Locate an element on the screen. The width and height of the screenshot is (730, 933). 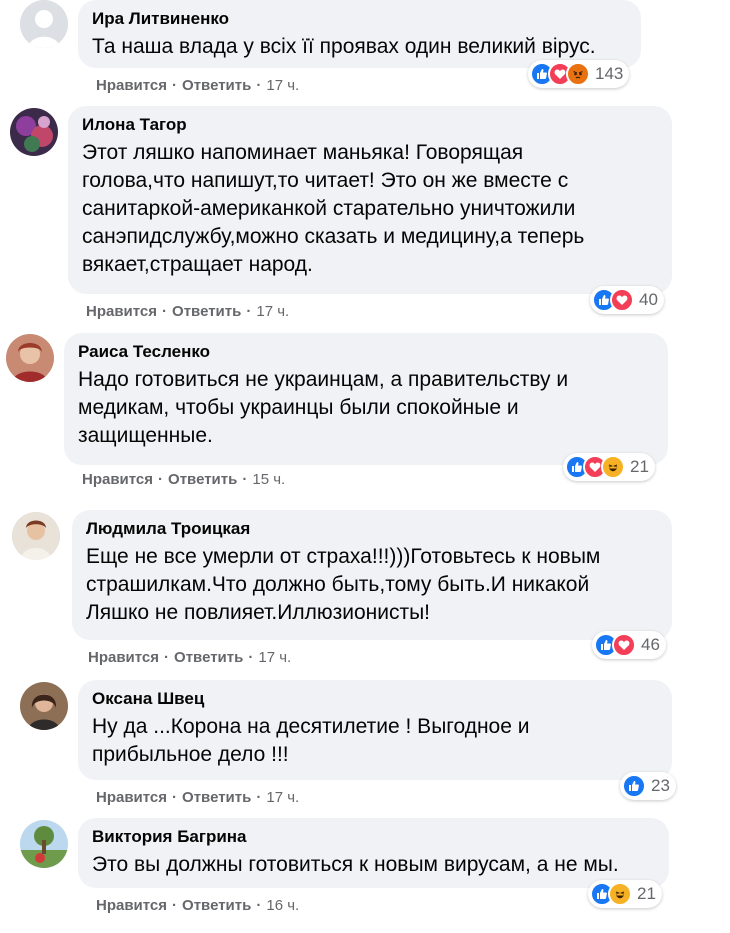
comment-author: Людмила Троицкая is located at coordinates (372, 529).